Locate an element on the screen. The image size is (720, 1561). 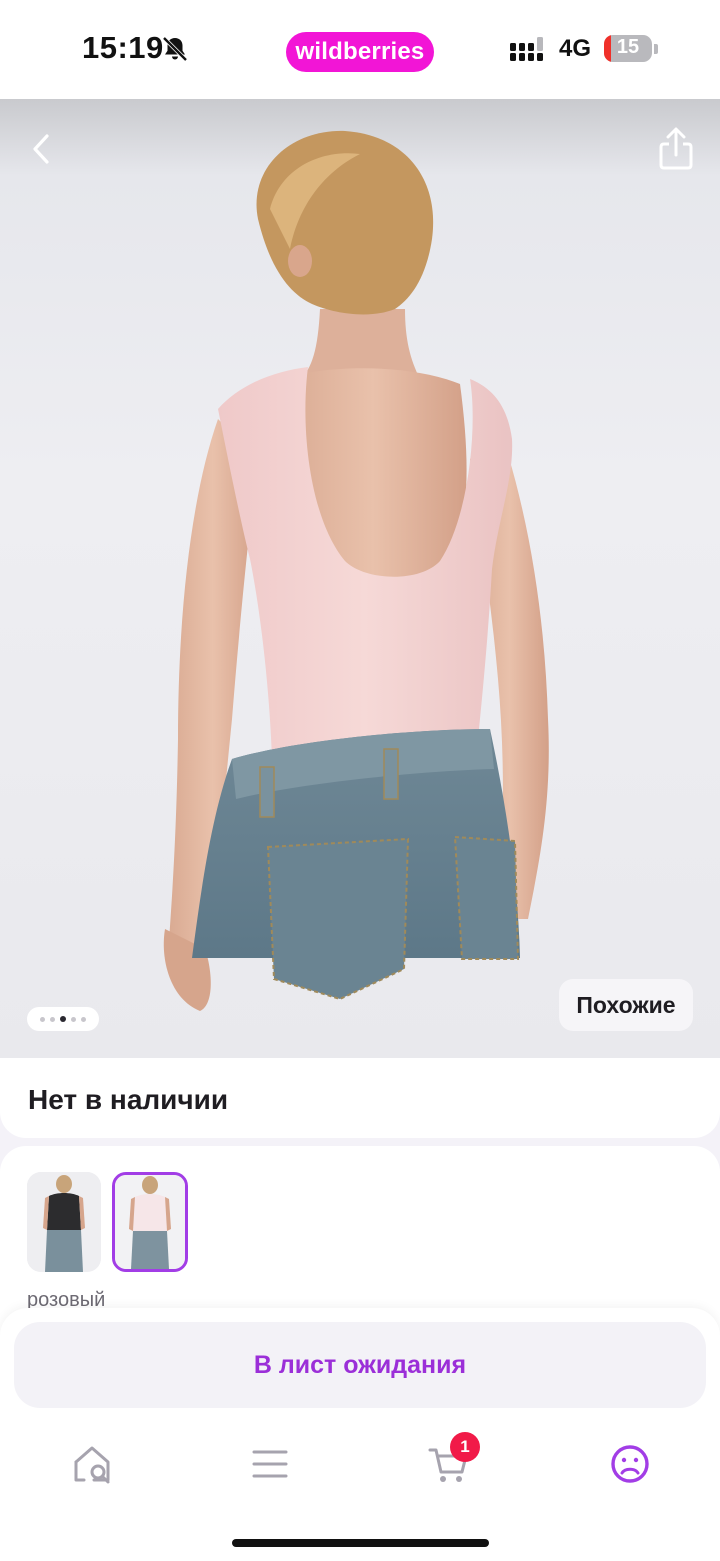
bell-off-icon is located at coordinates (175, 49).